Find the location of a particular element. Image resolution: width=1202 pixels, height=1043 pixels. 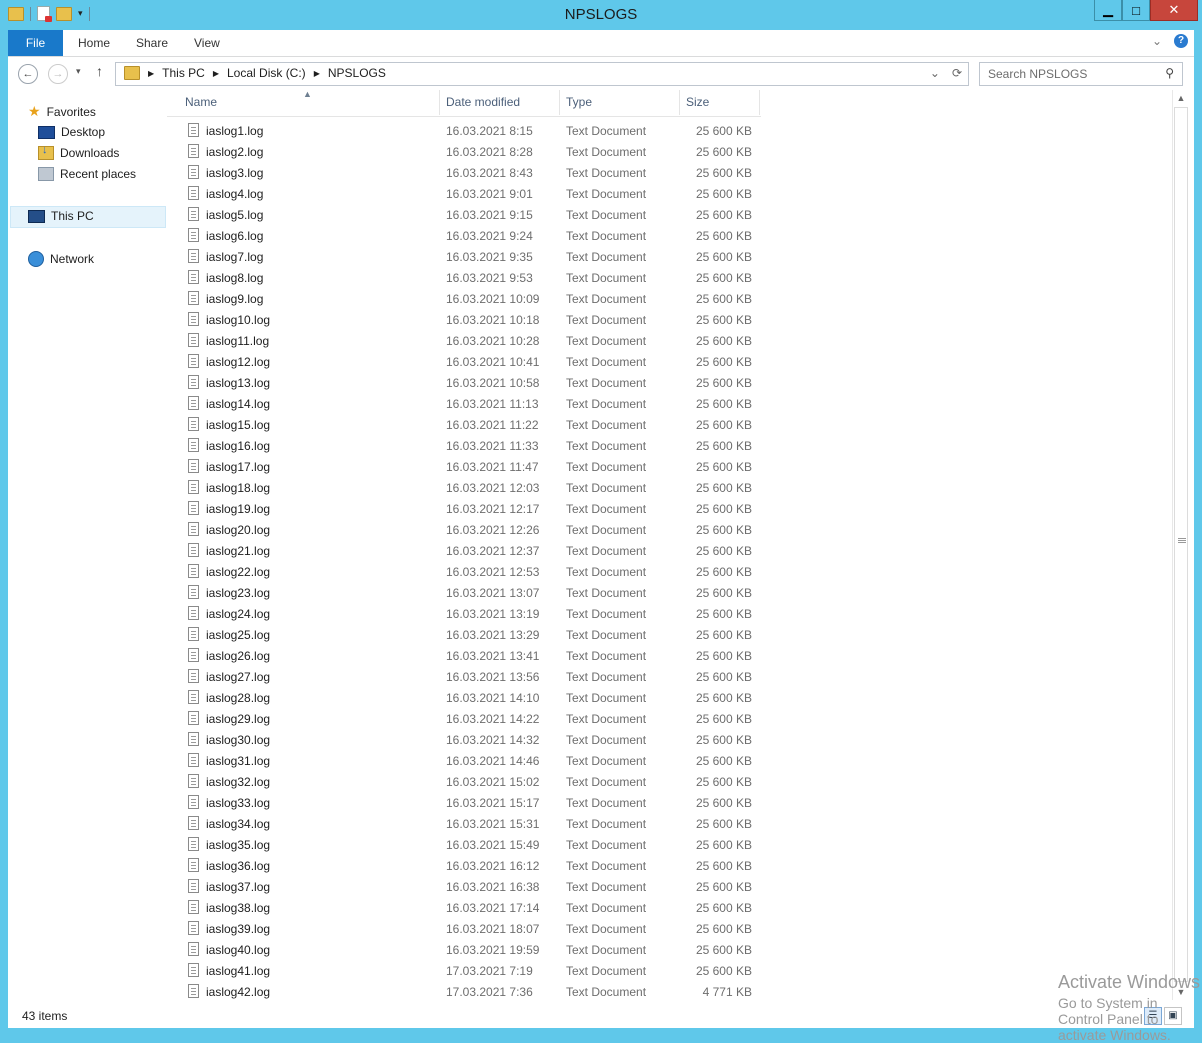

maximize-button: □ is located at coordinates (1136, 10).